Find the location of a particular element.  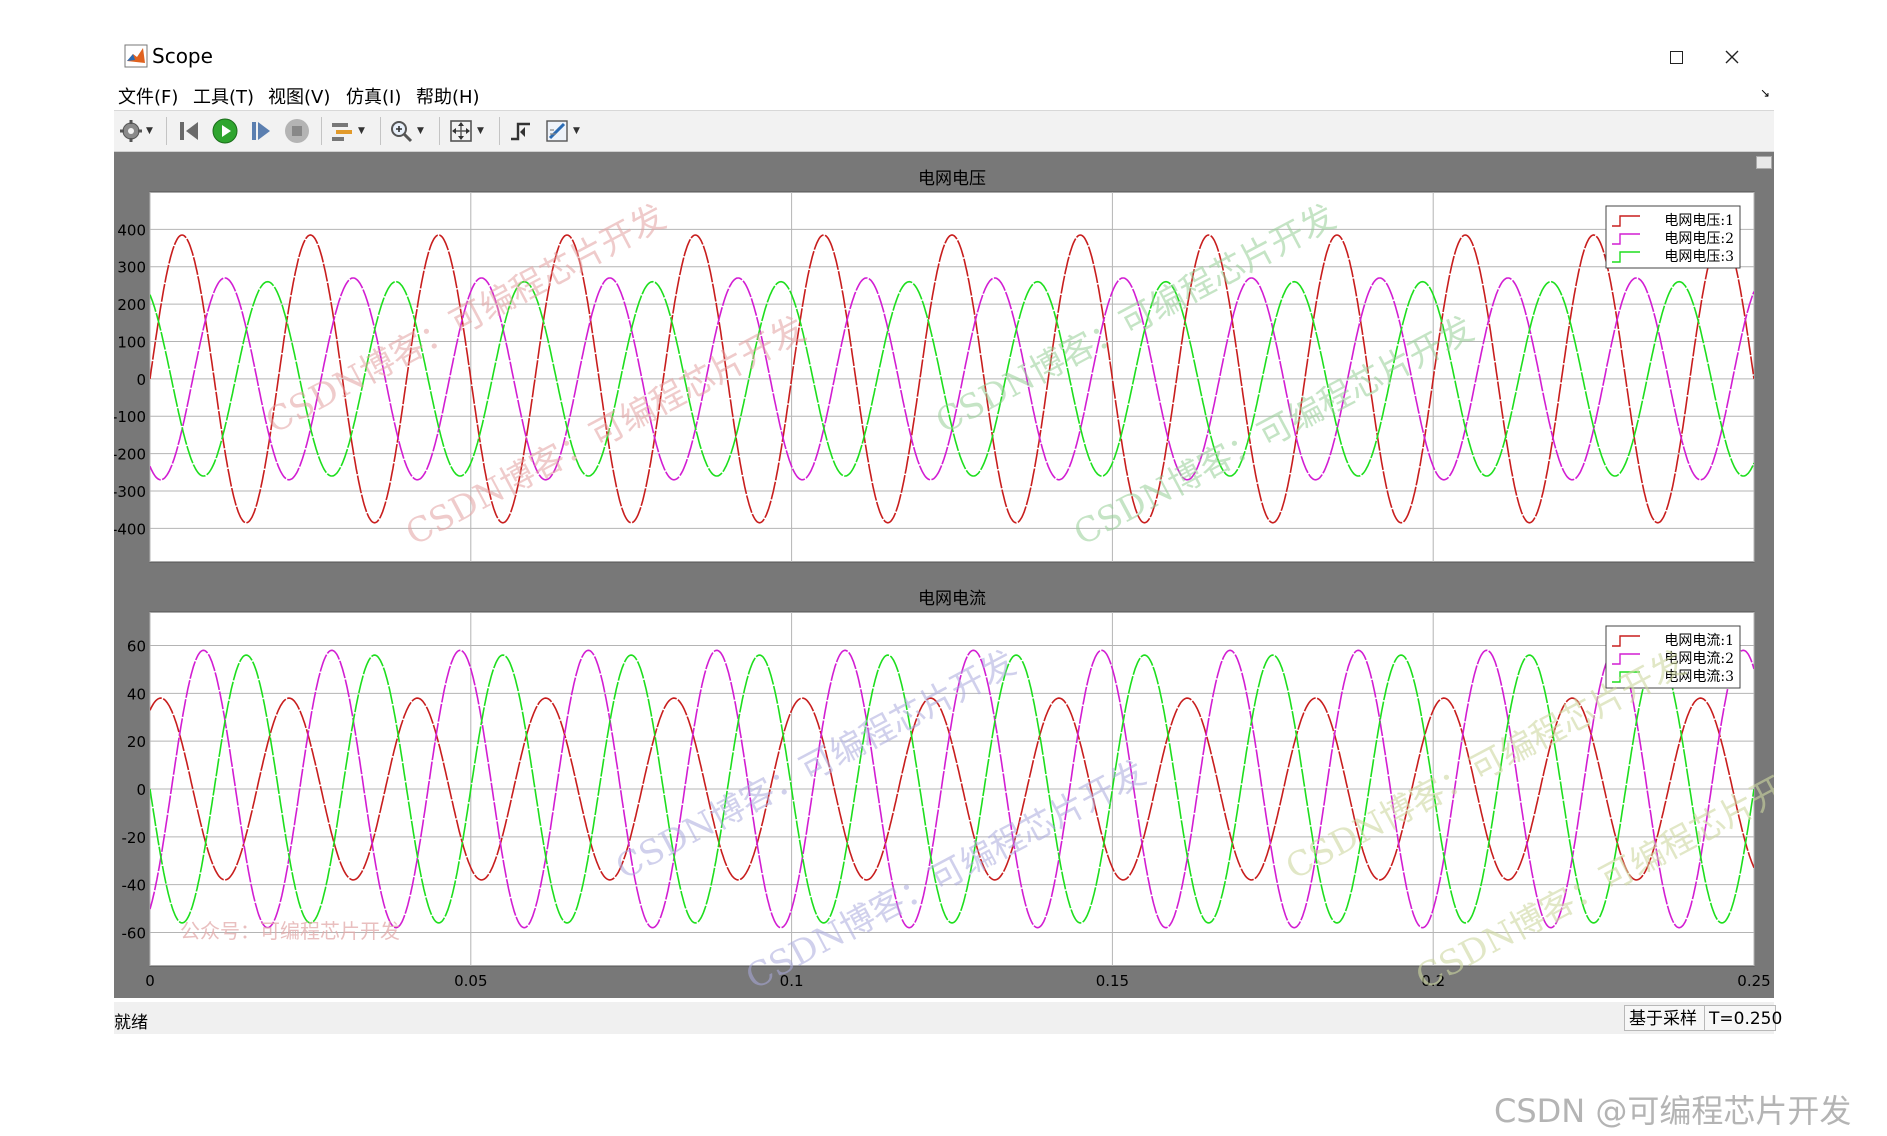

watermark-text: 公众号：可编程芯片开发 is located at coordinates (290, 931).